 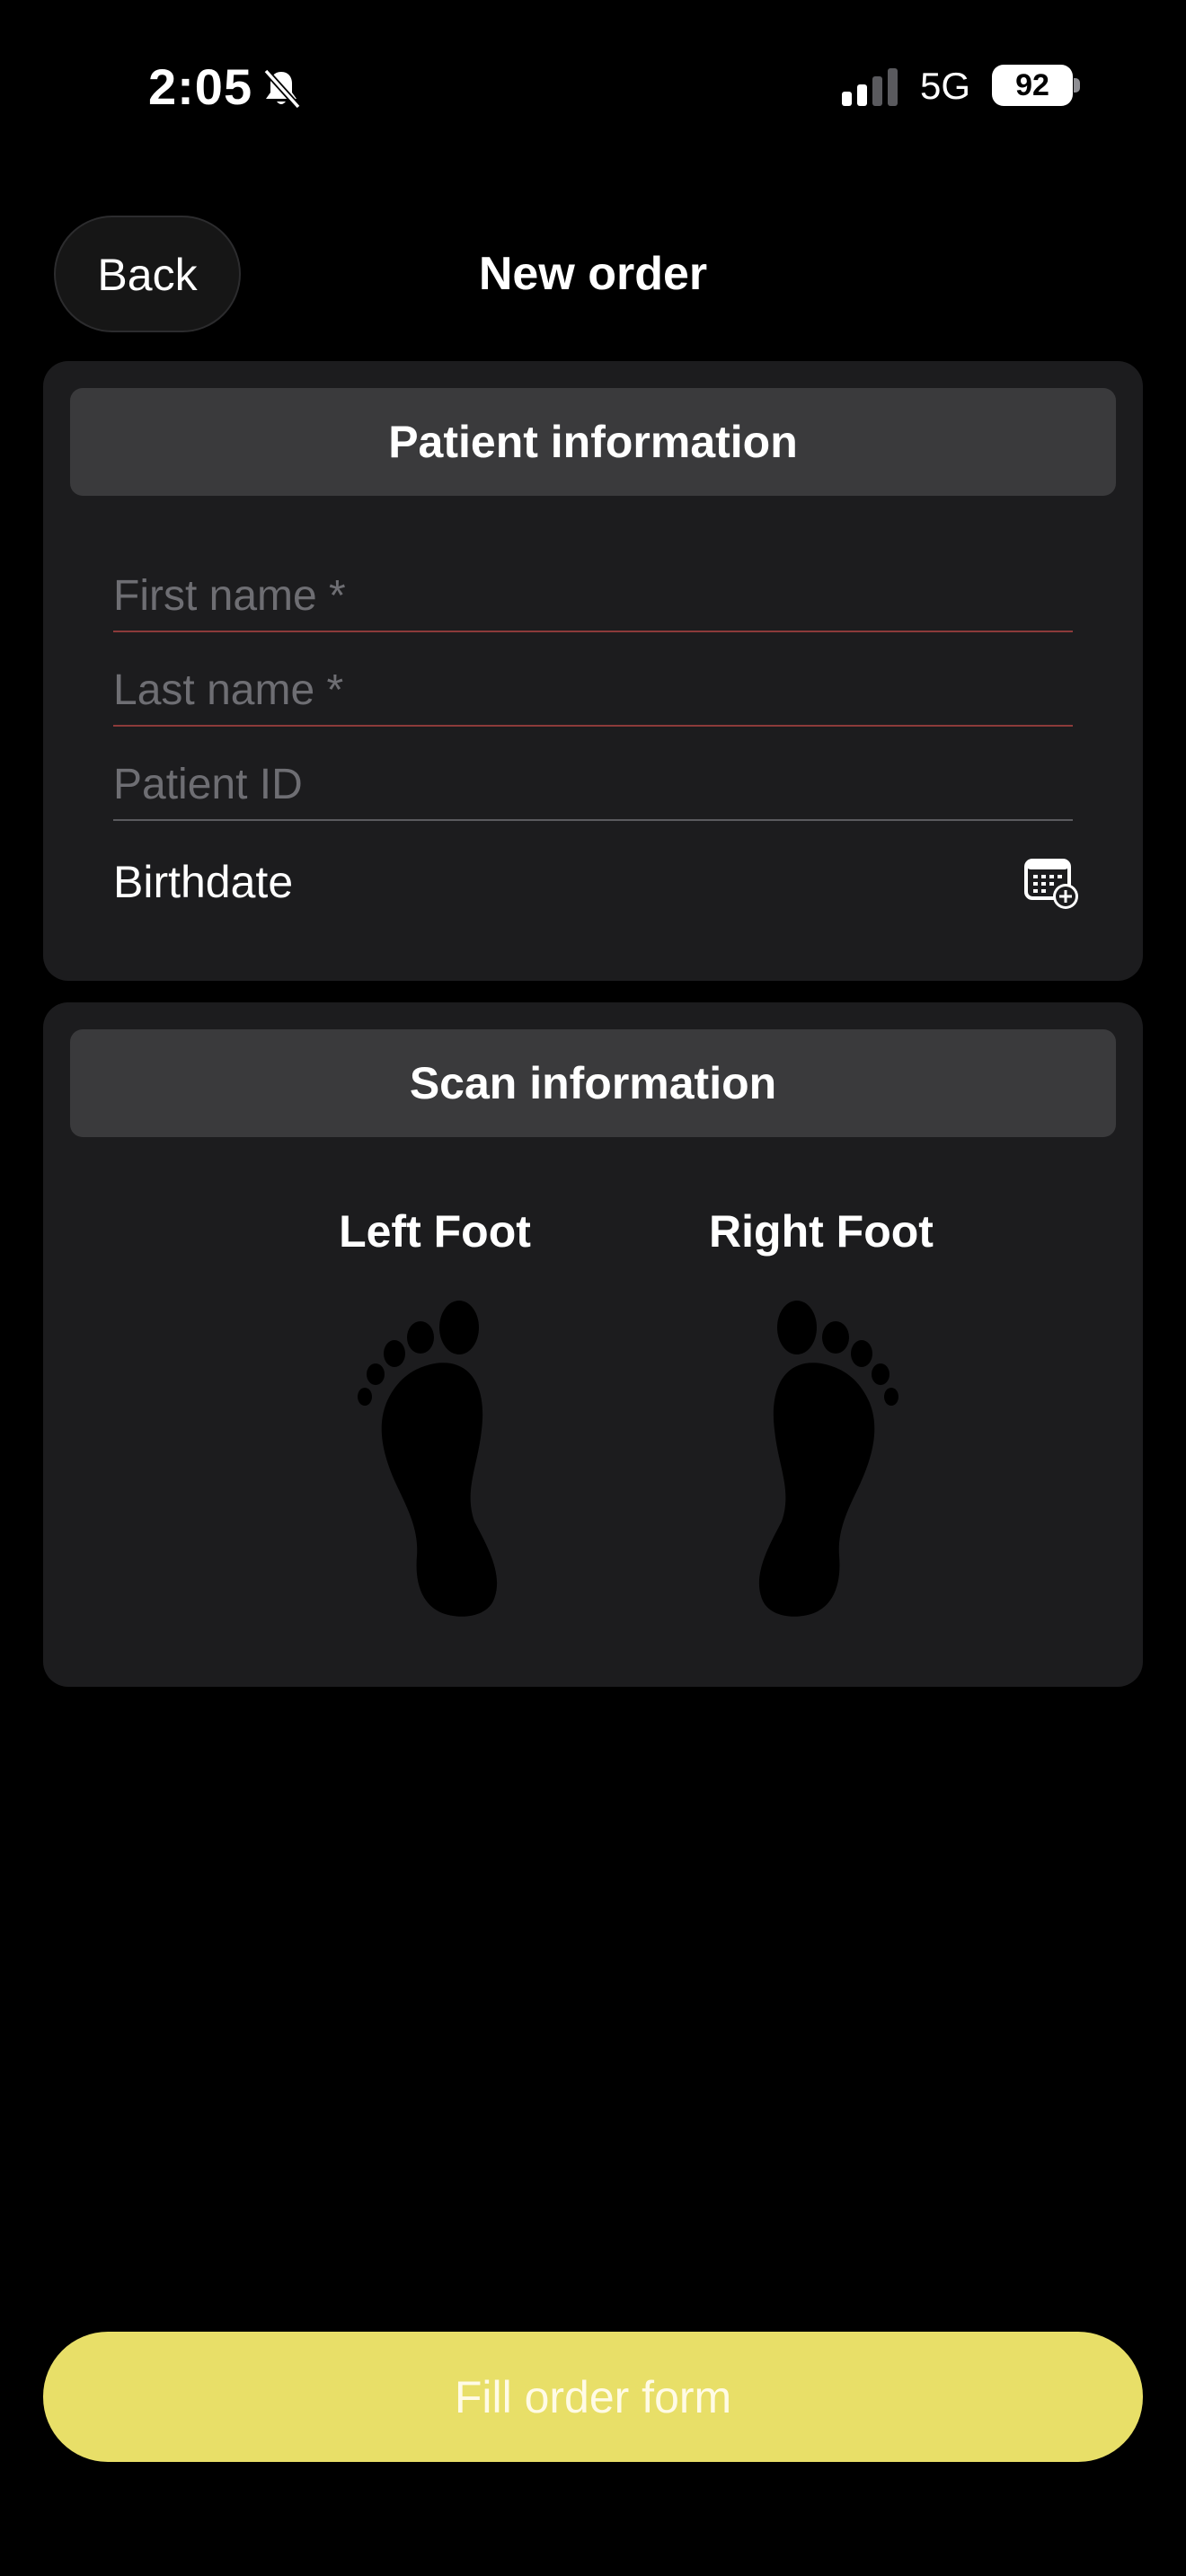 I want to click on battery-level: 92, so click(x=1032, y=85).